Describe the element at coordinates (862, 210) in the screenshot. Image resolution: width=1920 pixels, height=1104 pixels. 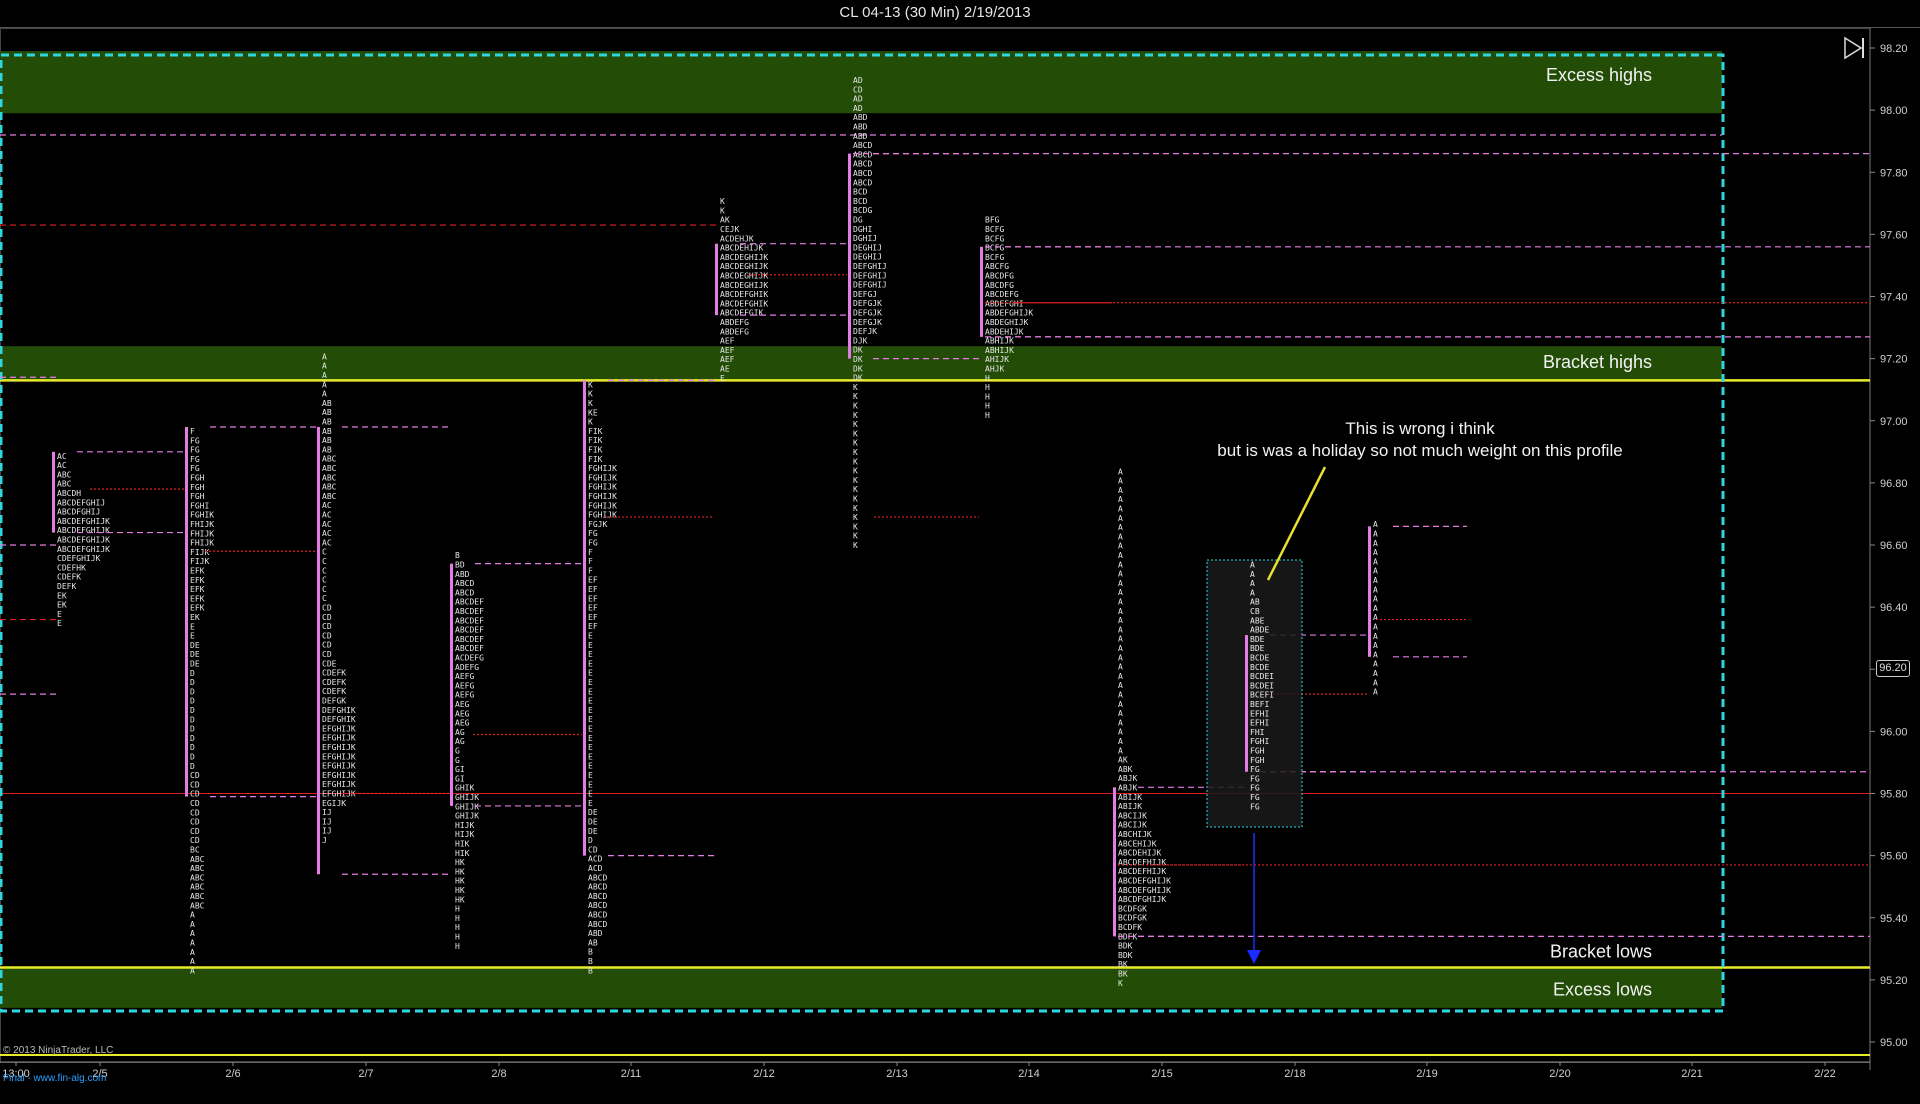
I see `tpo-row: BCDG` at that location.